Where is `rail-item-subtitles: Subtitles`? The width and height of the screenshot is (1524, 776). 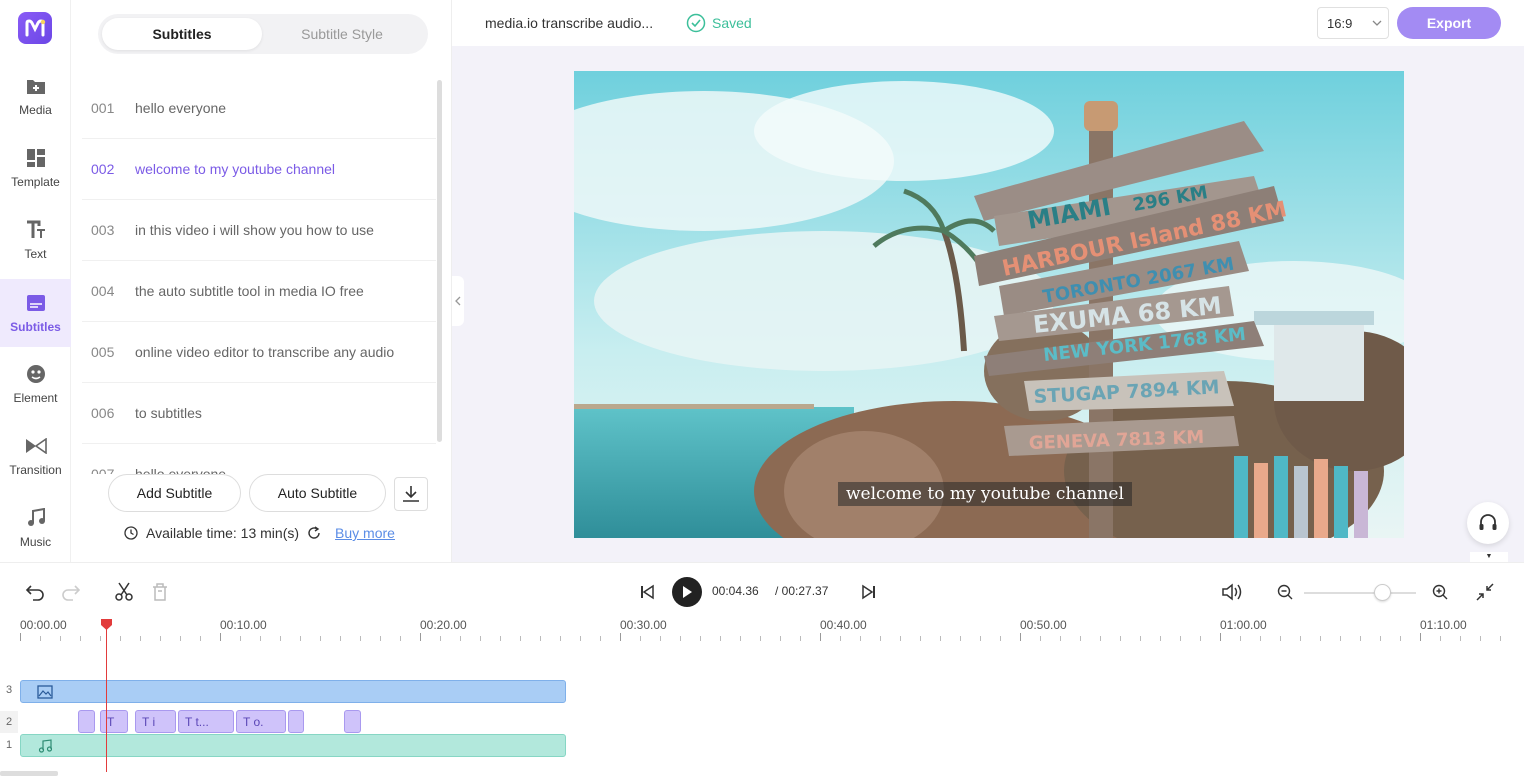 rail-item-subtitles: Subtitles is located at coordinates (35, 313).